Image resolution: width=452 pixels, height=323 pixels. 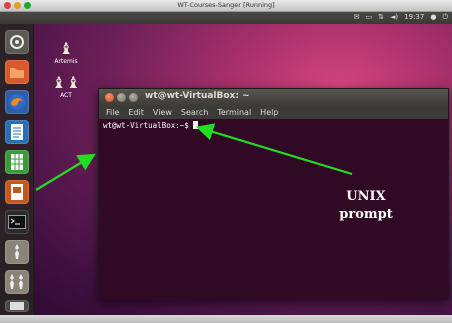 I want to click on mail-icon: ✉, so click(x=357, y=17).